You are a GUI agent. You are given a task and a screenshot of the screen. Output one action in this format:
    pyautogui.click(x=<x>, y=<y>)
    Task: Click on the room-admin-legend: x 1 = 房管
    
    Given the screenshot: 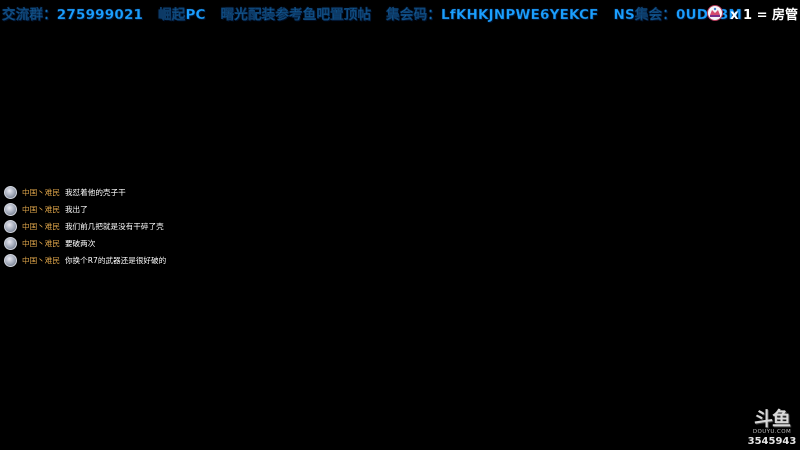 What is the action you would take?
    pyautogui.click(x=752, y=13)
    